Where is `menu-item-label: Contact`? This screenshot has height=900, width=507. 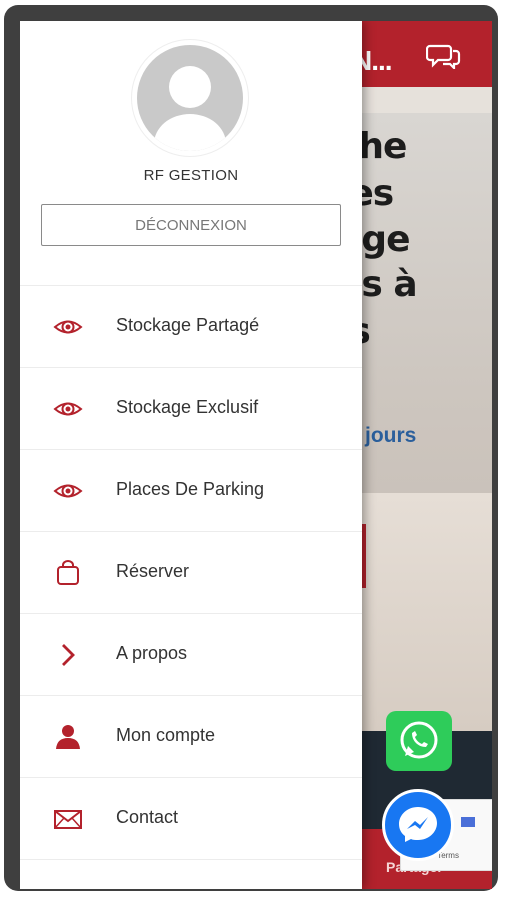
menu-item-label: Contact is located at coordinates (147, 817).